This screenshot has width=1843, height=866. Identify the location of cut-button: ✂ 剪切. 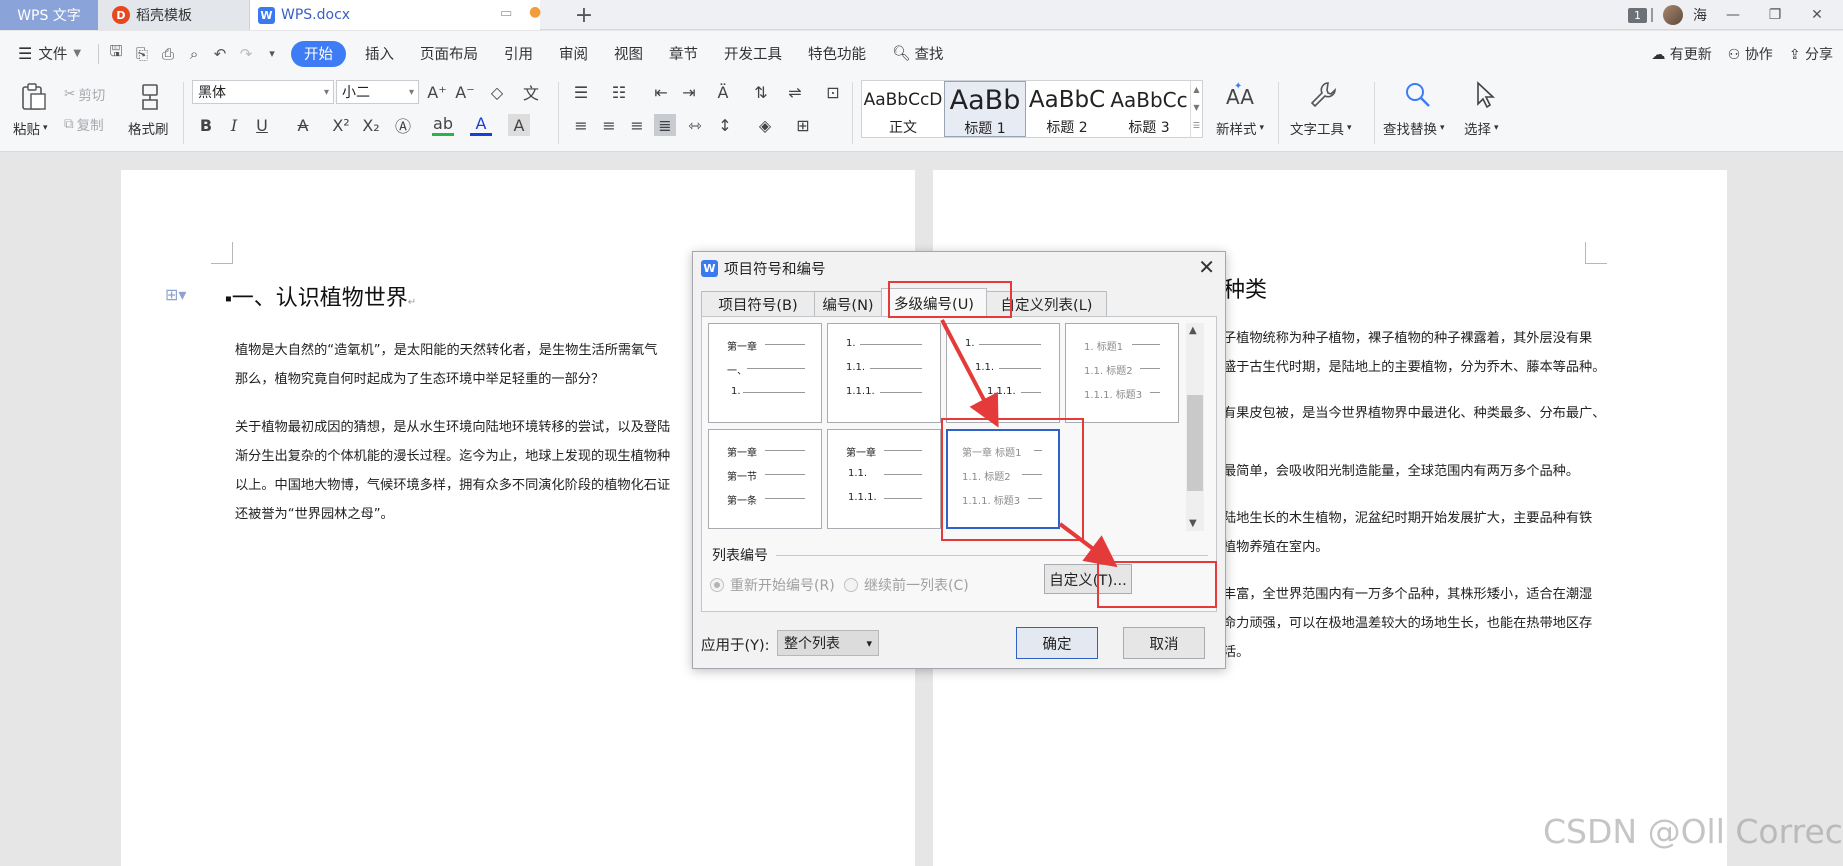
(84, 94).